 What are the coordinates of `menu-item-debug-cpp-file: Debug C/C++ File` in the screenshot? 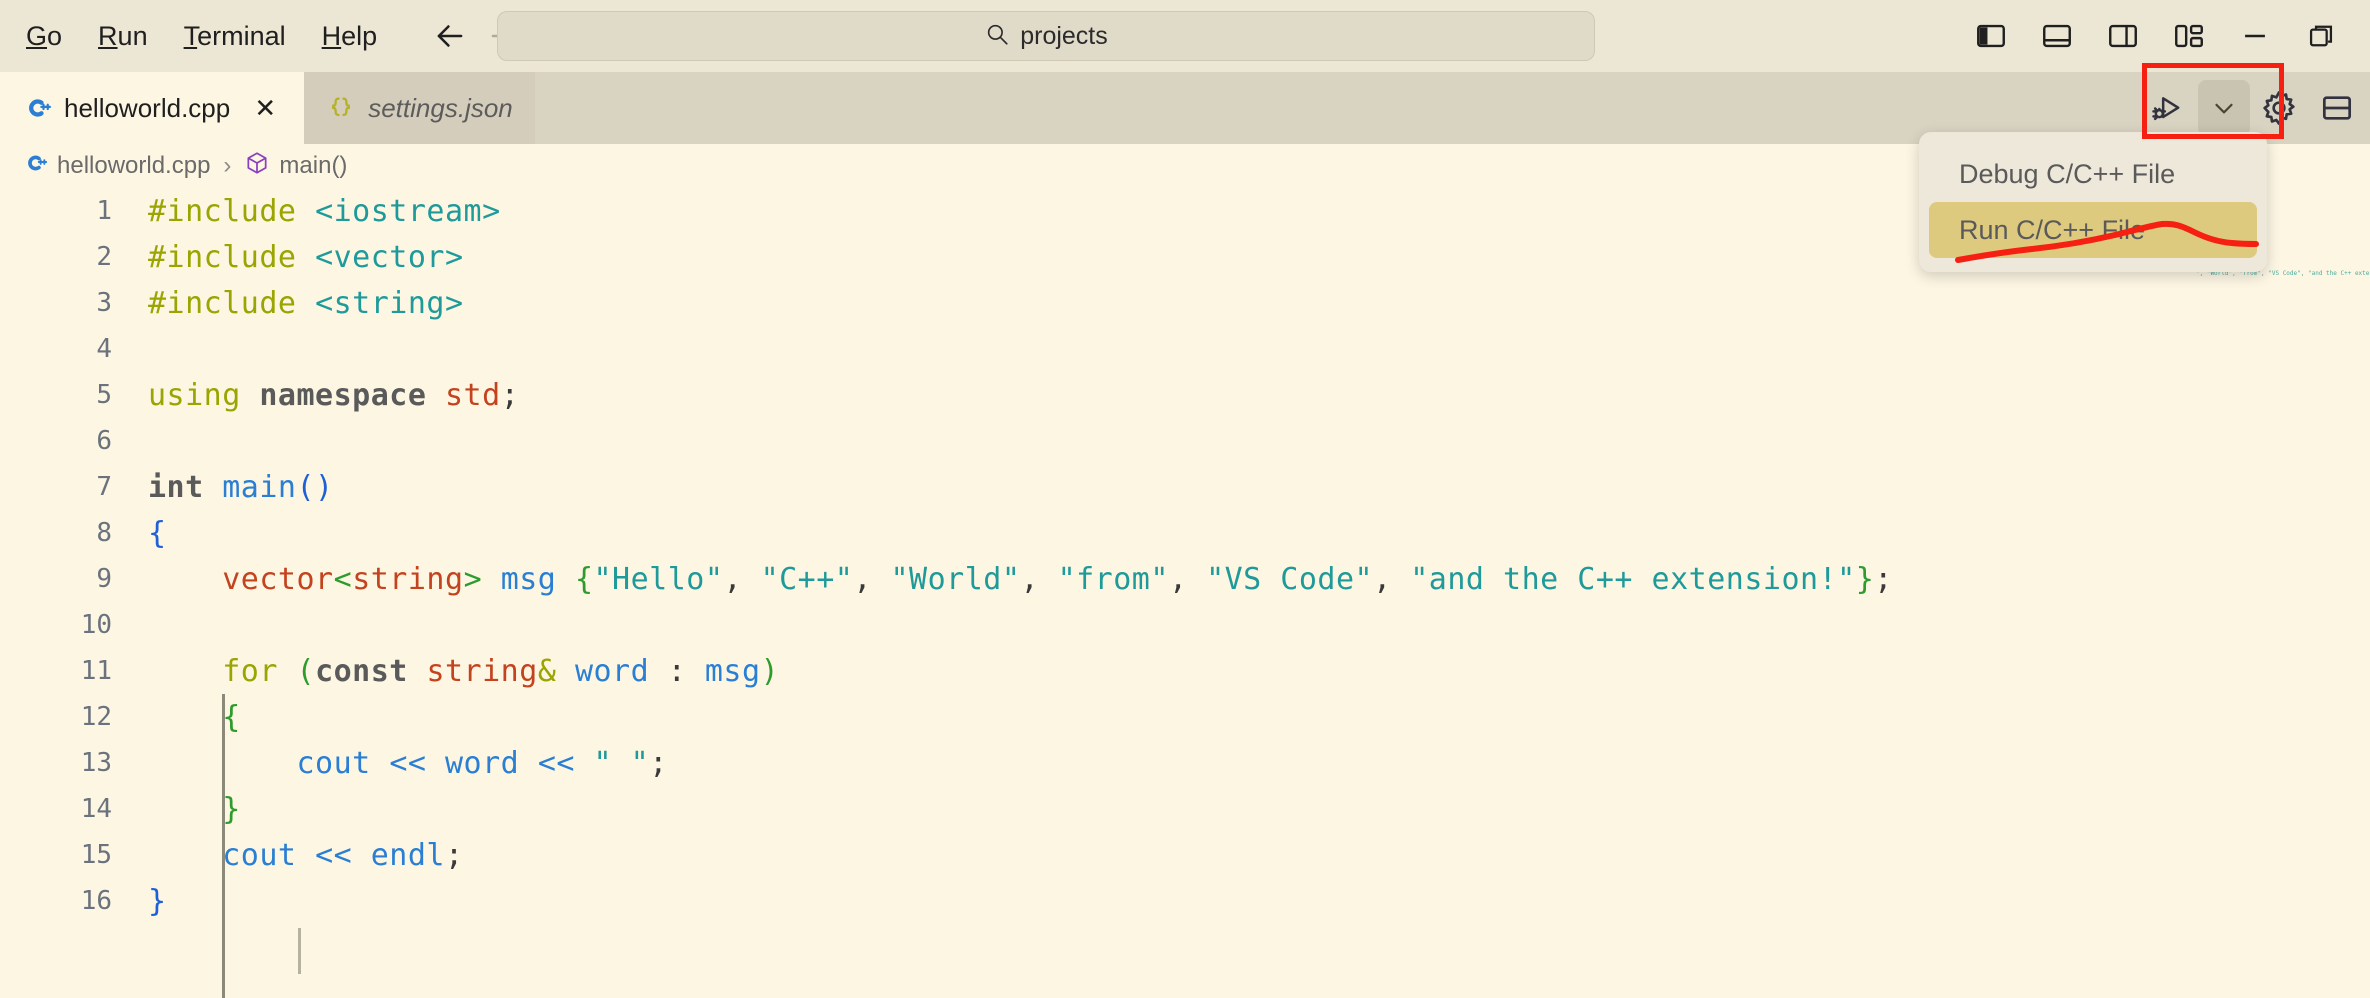 It's located at (2093, 174).